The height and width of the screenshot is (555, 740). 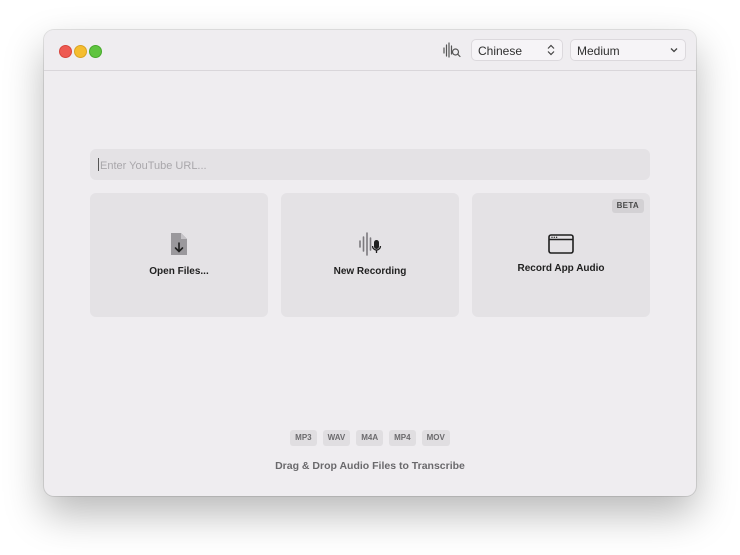 I want to click on supported-formats: MP3 WAV M4A MP4 MOV, so click(x=370, y=438).